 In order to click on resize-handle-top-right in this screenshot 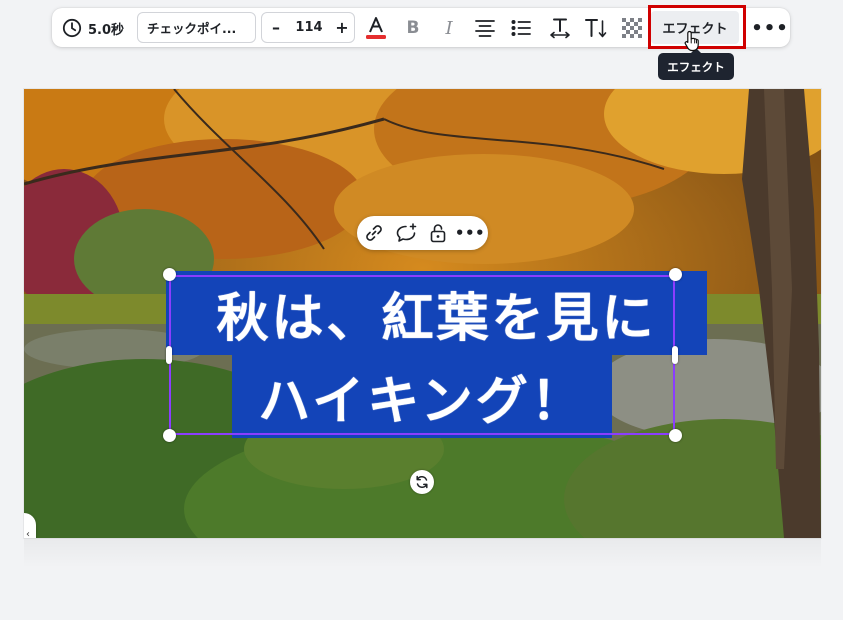, I will do `click(675, 274)`.